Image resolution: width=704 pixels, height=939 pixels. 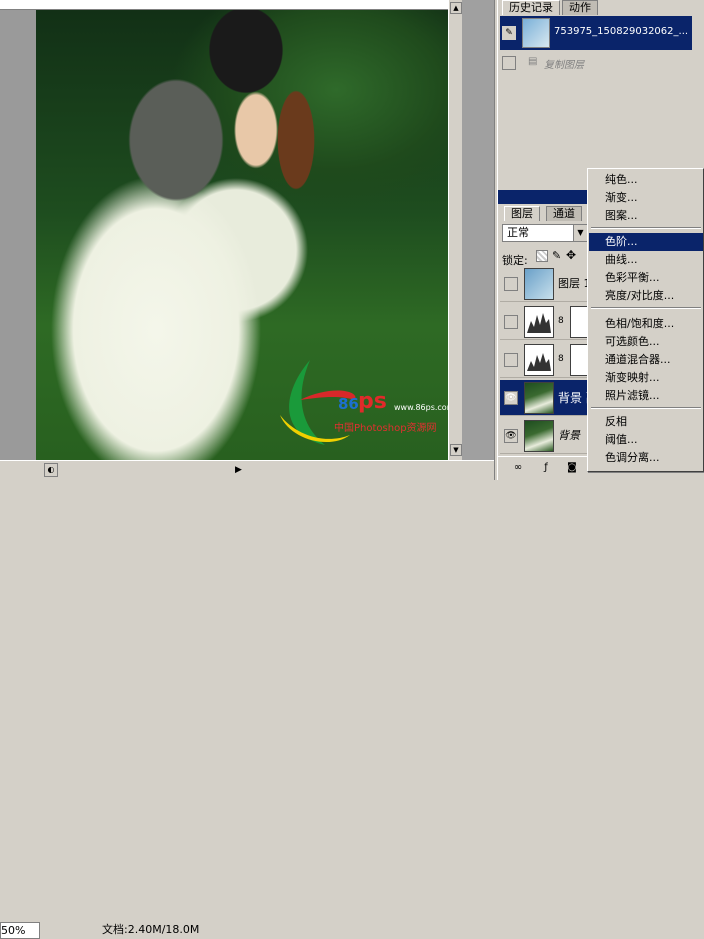 What do you see at coordinates (385, 428) in the screenshot?
I see `watermark-caption: 中国Photoshop资源网` at bounding box center [385, 428].